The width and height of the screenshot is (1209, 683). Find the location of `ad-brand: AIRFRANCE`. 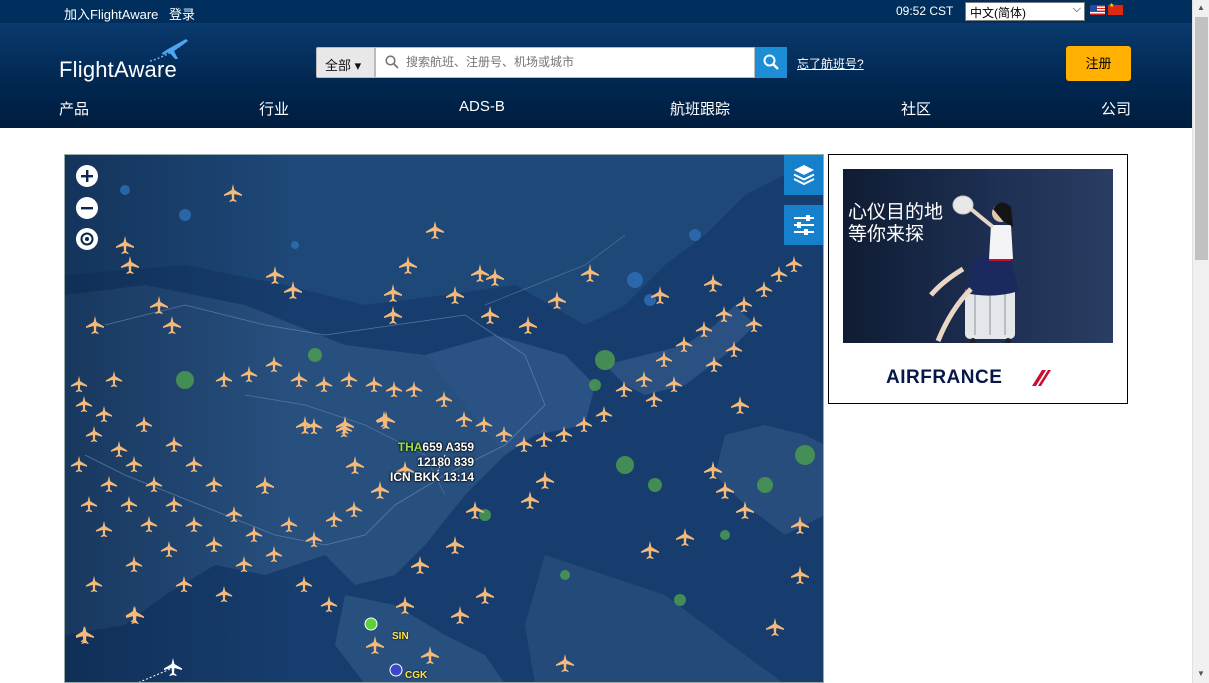

ad-brand: AIRFRANCE is located at coordinates (944, 377).